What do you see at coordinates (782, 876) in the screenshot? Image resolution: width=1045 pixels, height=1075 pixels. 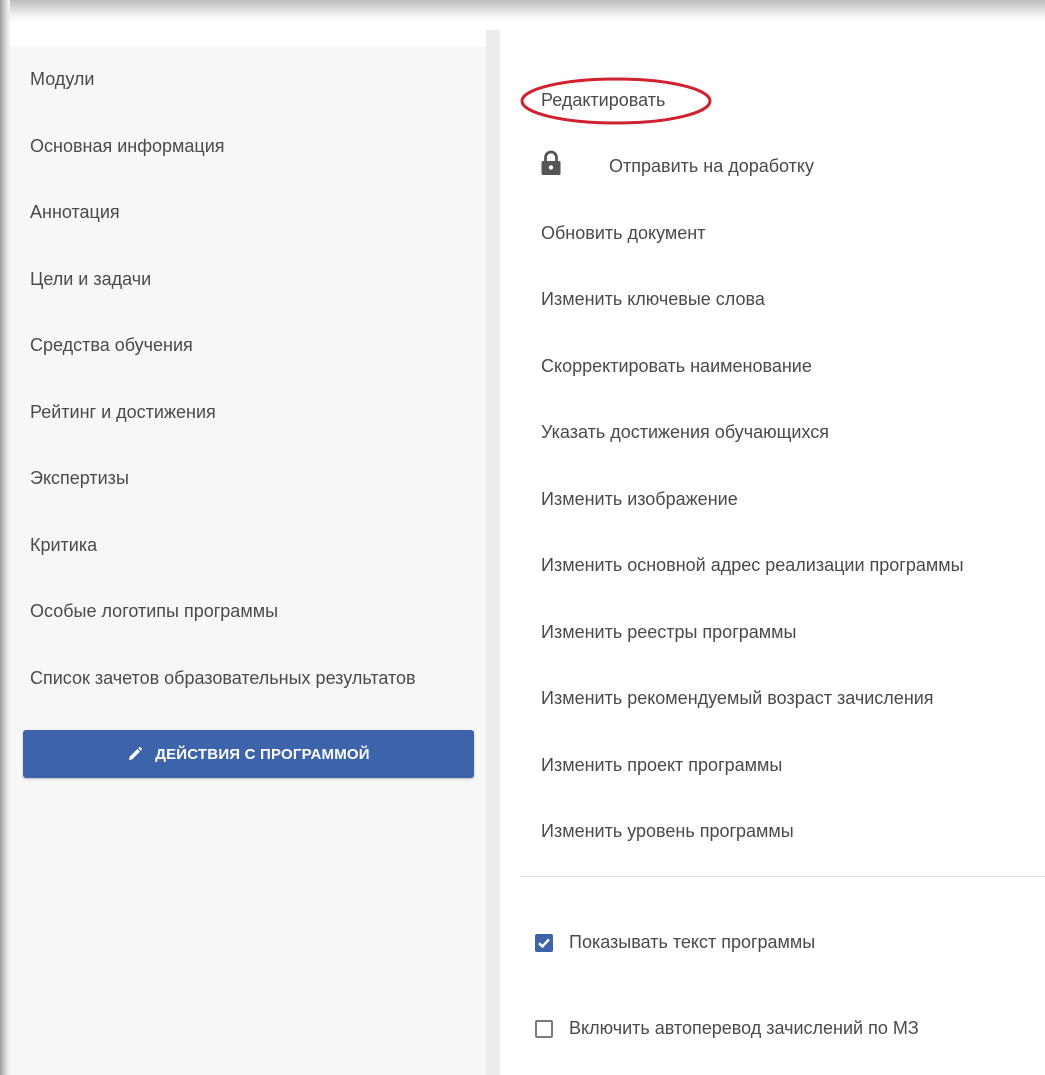 I see `menu-divider` at bounding box center [782, 876].